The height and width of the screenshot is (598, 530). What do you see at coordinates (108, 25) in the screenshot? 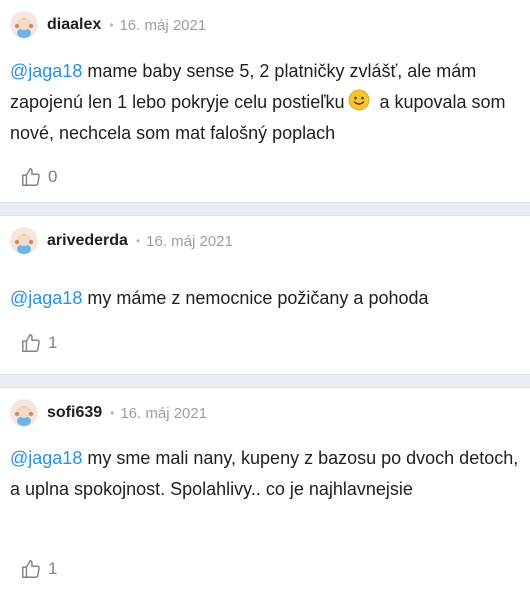
I see `comment-header: diaalex • 16. máj 2021` at bounding box center [108, 25].